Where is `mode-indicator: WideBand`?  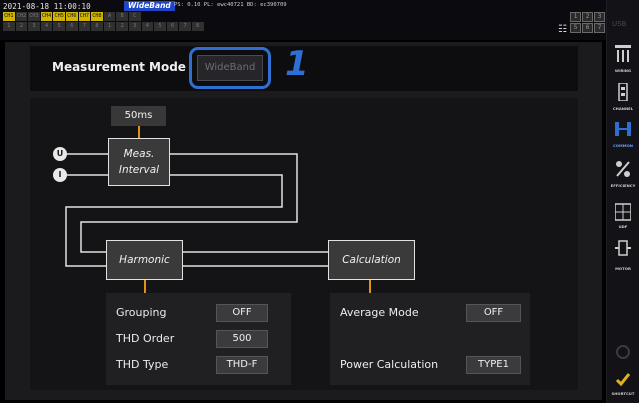
mode-indicator: WideBand is located at coordinates (149, 6).